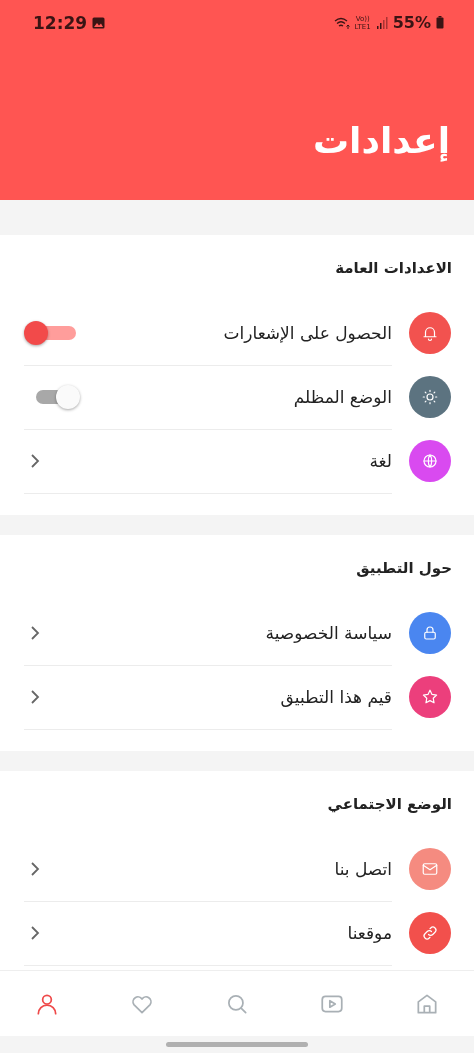  I want to click on battery-icon, so click(440, 22).